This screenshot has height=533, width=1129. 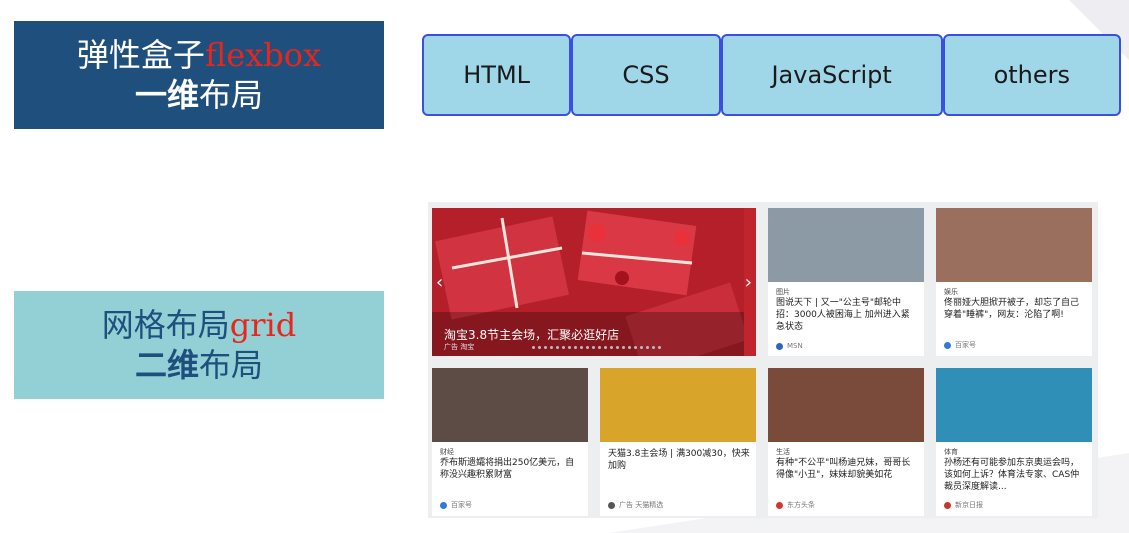 What do you see at coordinates (263, 55) in the screenshot?
I see `flexbox-label-accent: flexbox` at bounding box center [263, 55].